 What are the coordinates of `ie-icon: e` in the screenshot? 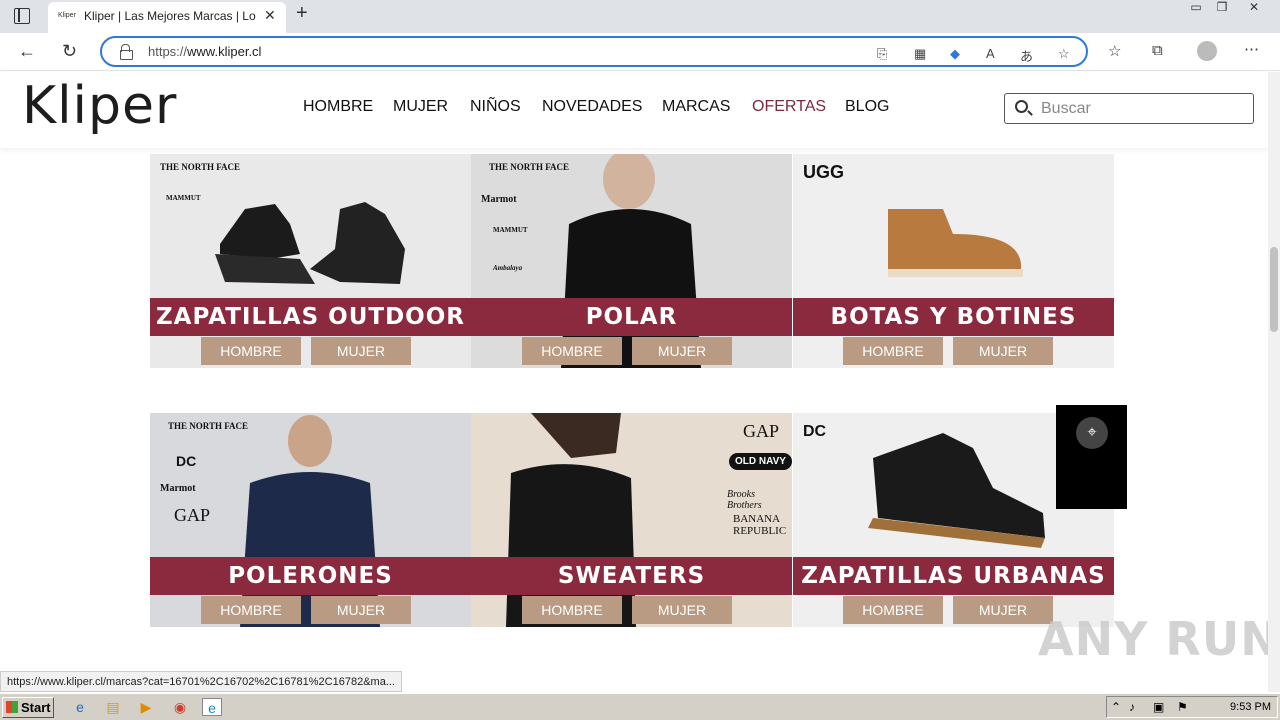 It's located at (80, 707).